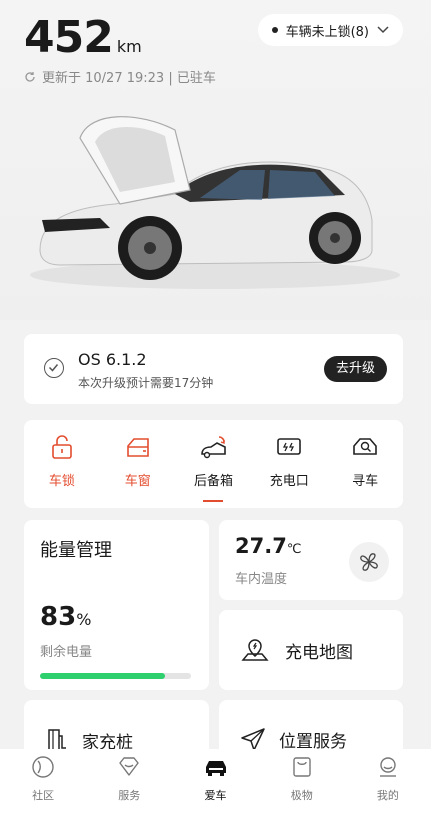 The height and width of the screenshot is (813, 431). I want to click on charge-port-icon, so click(289, 446).